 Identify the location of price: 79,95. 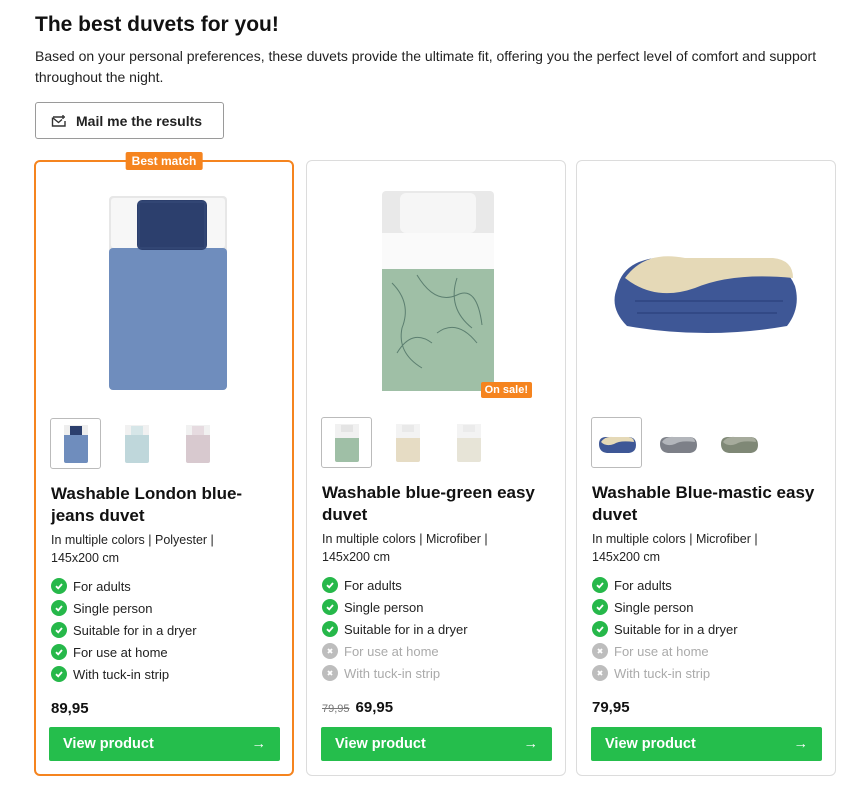
(611, 707).